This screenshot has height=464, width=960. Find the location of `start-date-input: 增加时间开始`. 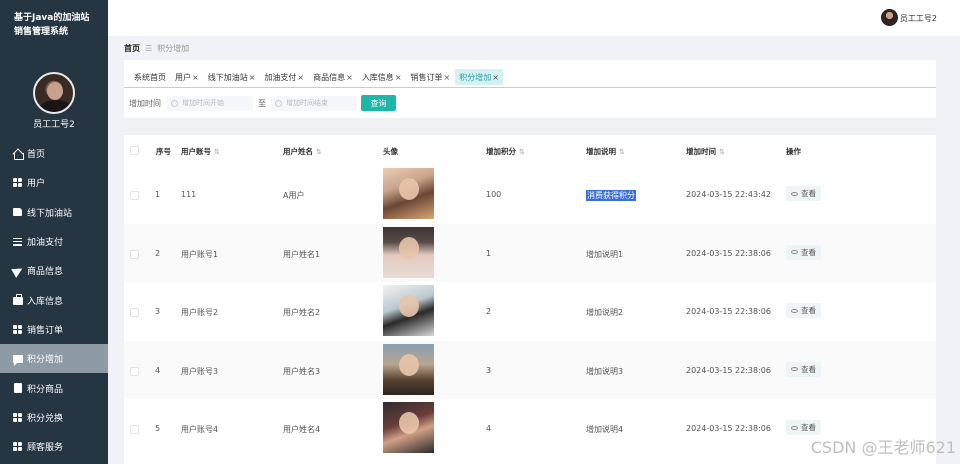

start-date-input: 增加时间开始 is located at coordinates (210, 103).